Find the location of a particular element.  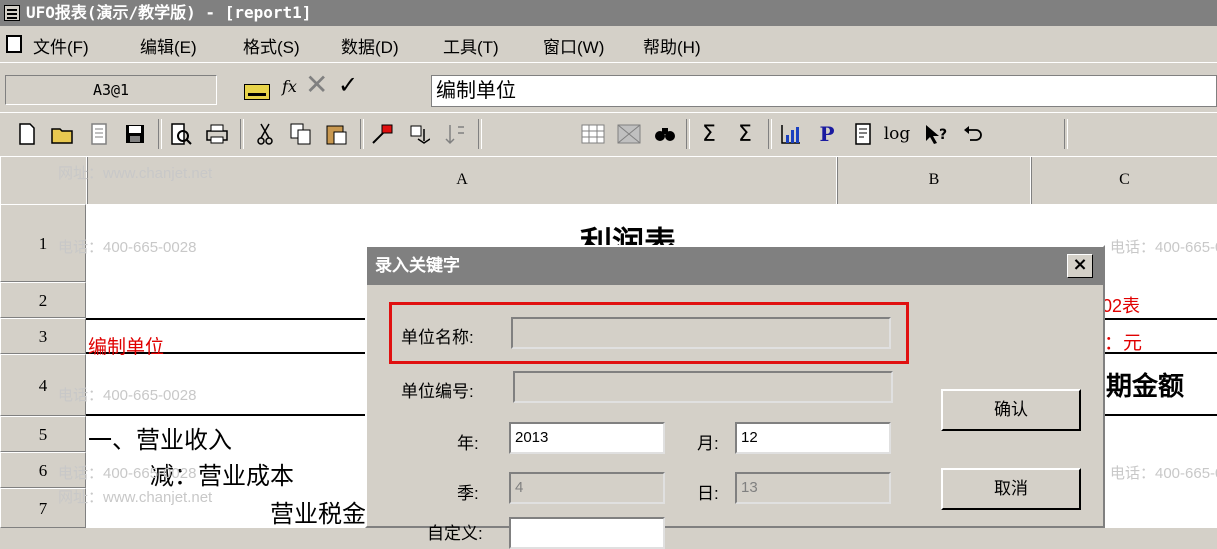

print-preview-icon is located at coordinates (181, 134).